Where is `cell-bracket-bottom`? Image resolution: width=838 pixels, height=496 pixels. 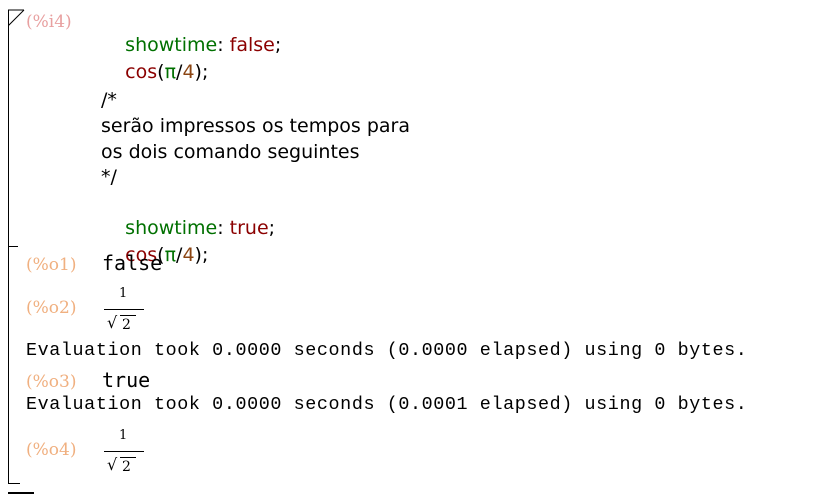
cell-bracket-bottom is located at coordinates (14, 483).